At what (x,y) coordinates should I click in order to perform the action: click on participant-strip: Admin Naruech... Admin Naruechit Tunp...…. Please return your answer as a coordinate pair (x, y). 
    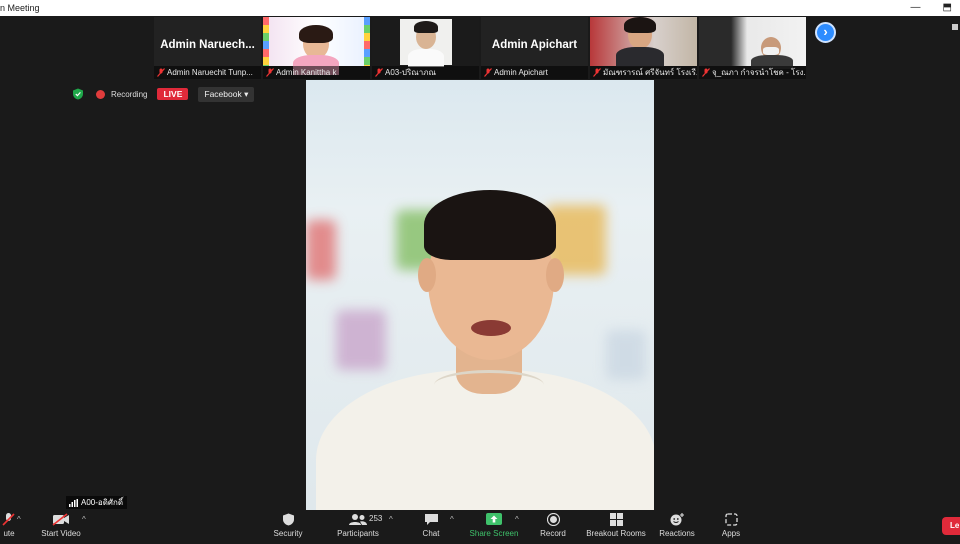
    Looking at the image, I should click on (480, 48).